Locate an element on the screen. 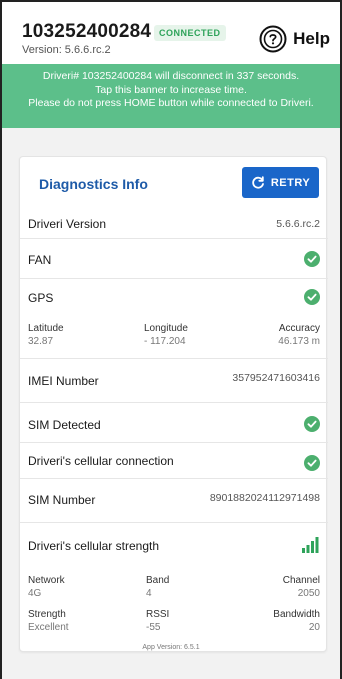 The width and height of the screenshot is (342, 679). strength-cell: Strength Excellent is located at coordinates (48, 621).